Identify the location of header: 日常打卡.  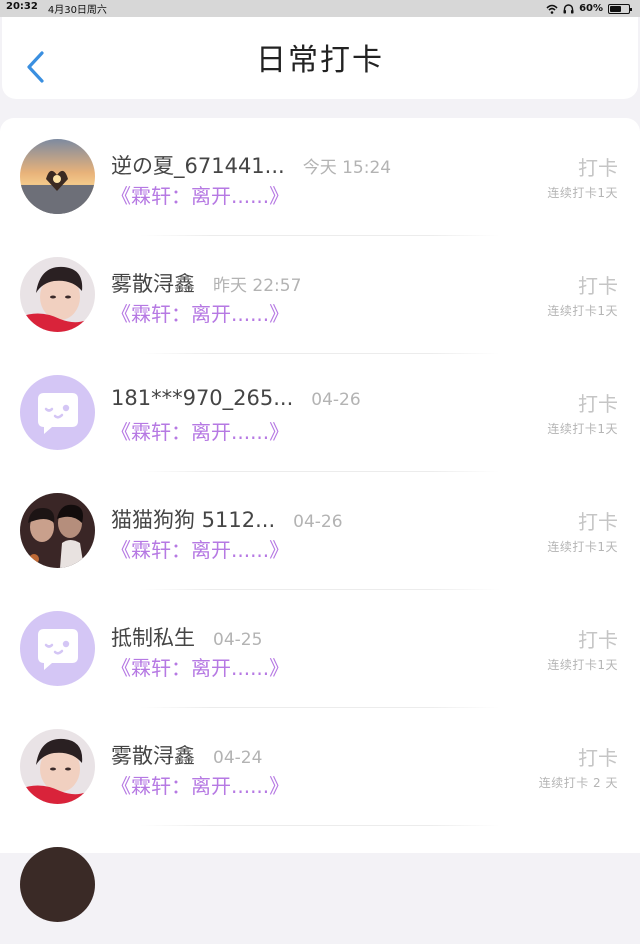
(320, 58).